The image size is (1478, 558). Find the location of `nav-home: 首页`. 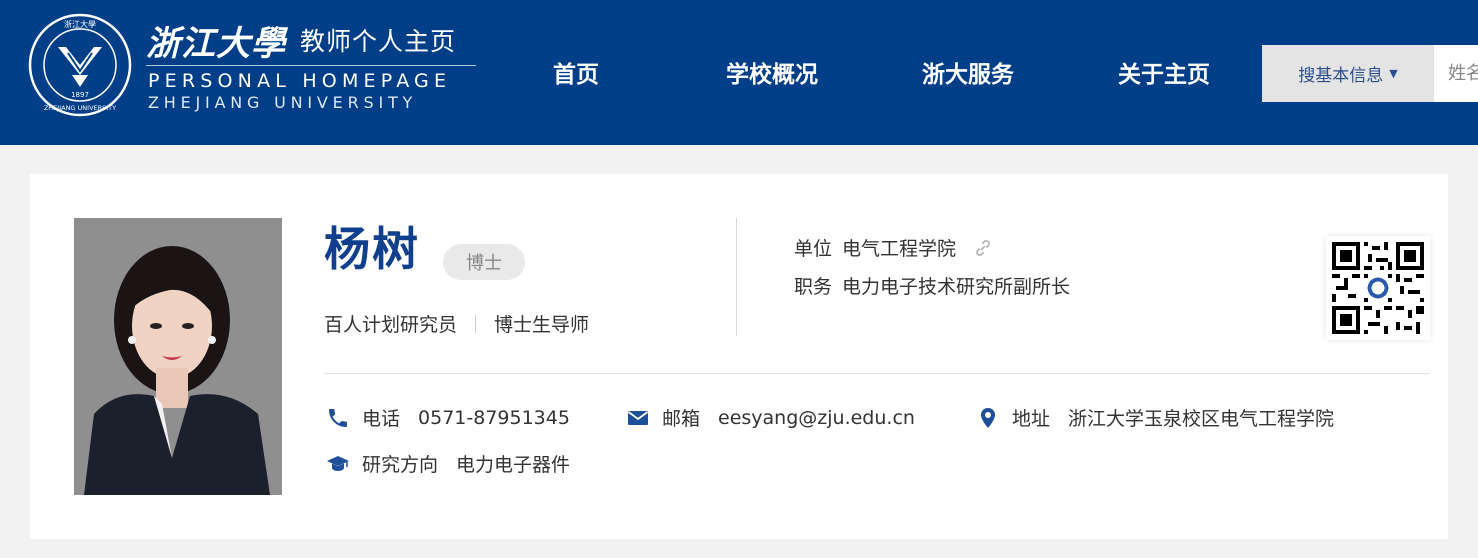

nav-home: 首页 is located at coordinates (576, 72).